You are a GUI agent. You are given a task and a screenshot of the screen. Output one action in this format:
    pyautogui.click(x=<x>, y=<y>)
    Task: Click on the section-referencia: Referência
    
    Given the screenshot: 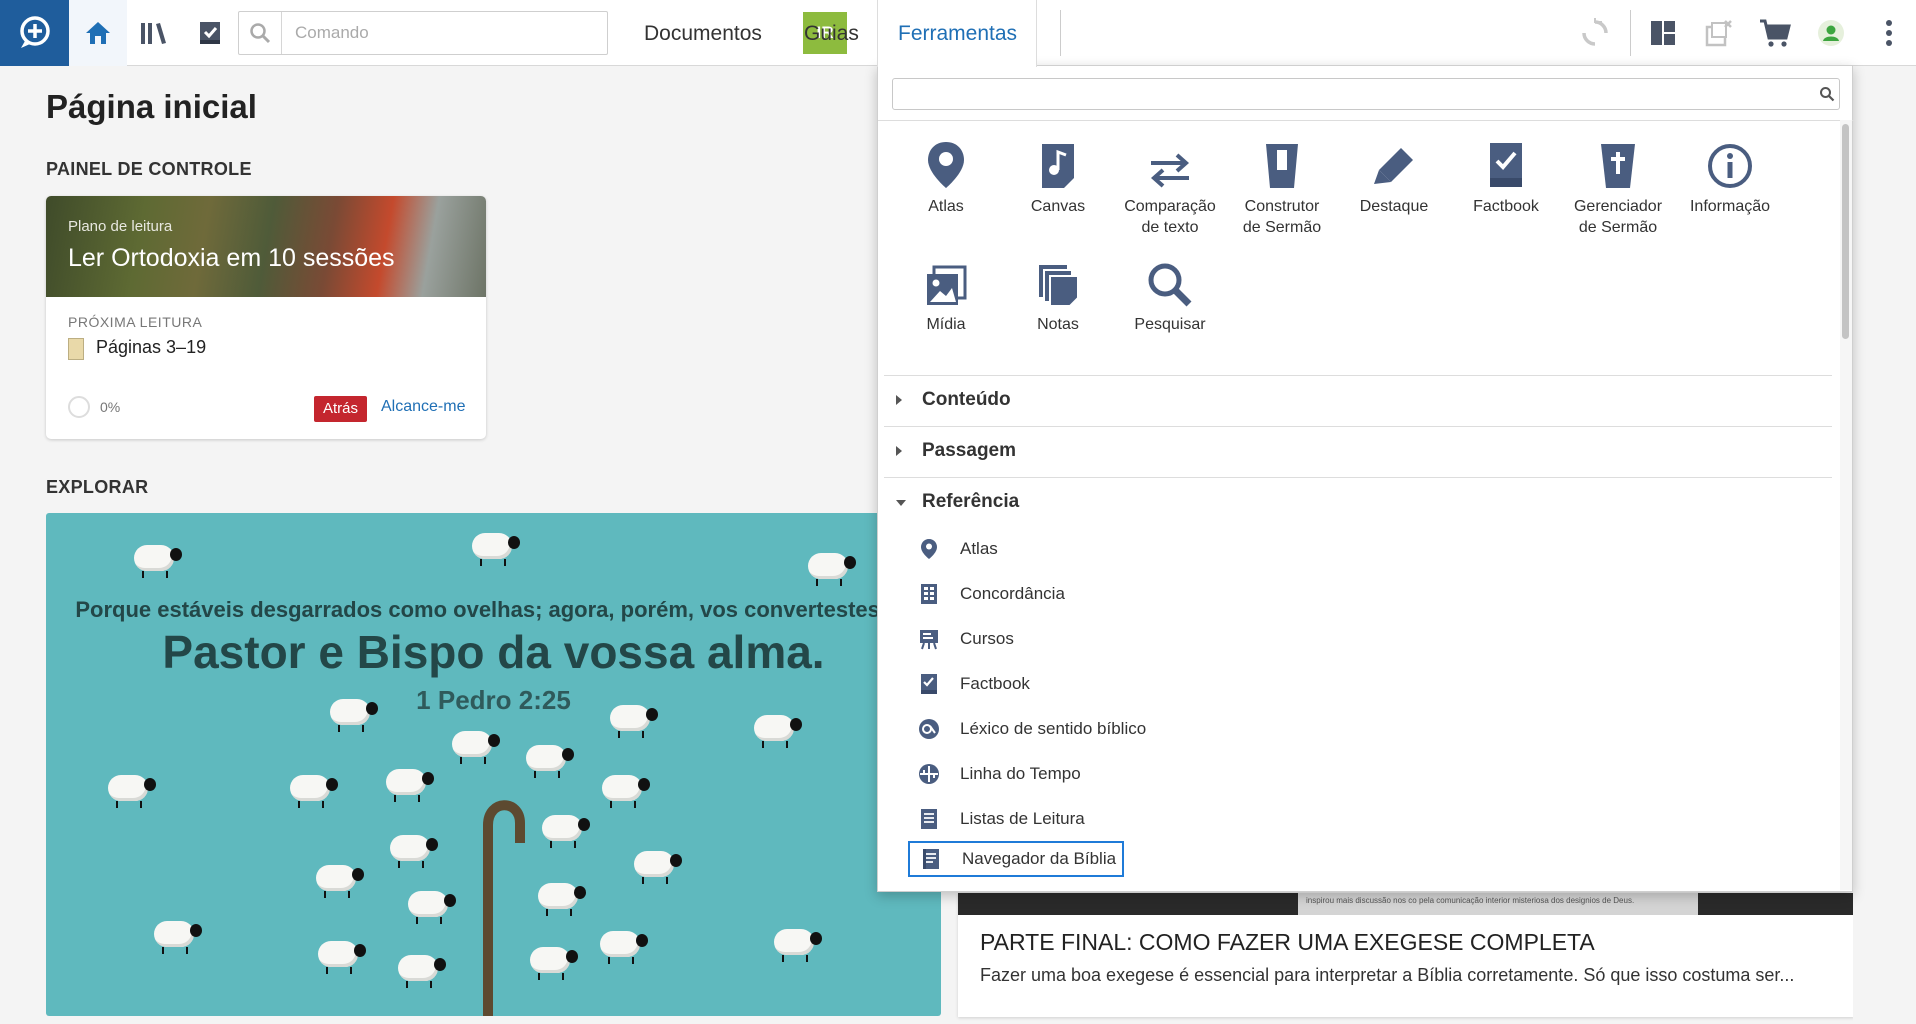 What is the action you would take?
    pyautogui.click(x=1358, y=497)
    